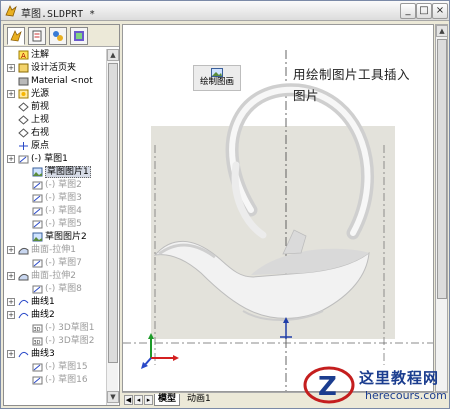 The height and width of the screenshot is (409, 450). What do you see at coordinates (49, 159) in the screenshot?
I see `tree-item-label: (-) 草图1` at bounding box center [49, 159].